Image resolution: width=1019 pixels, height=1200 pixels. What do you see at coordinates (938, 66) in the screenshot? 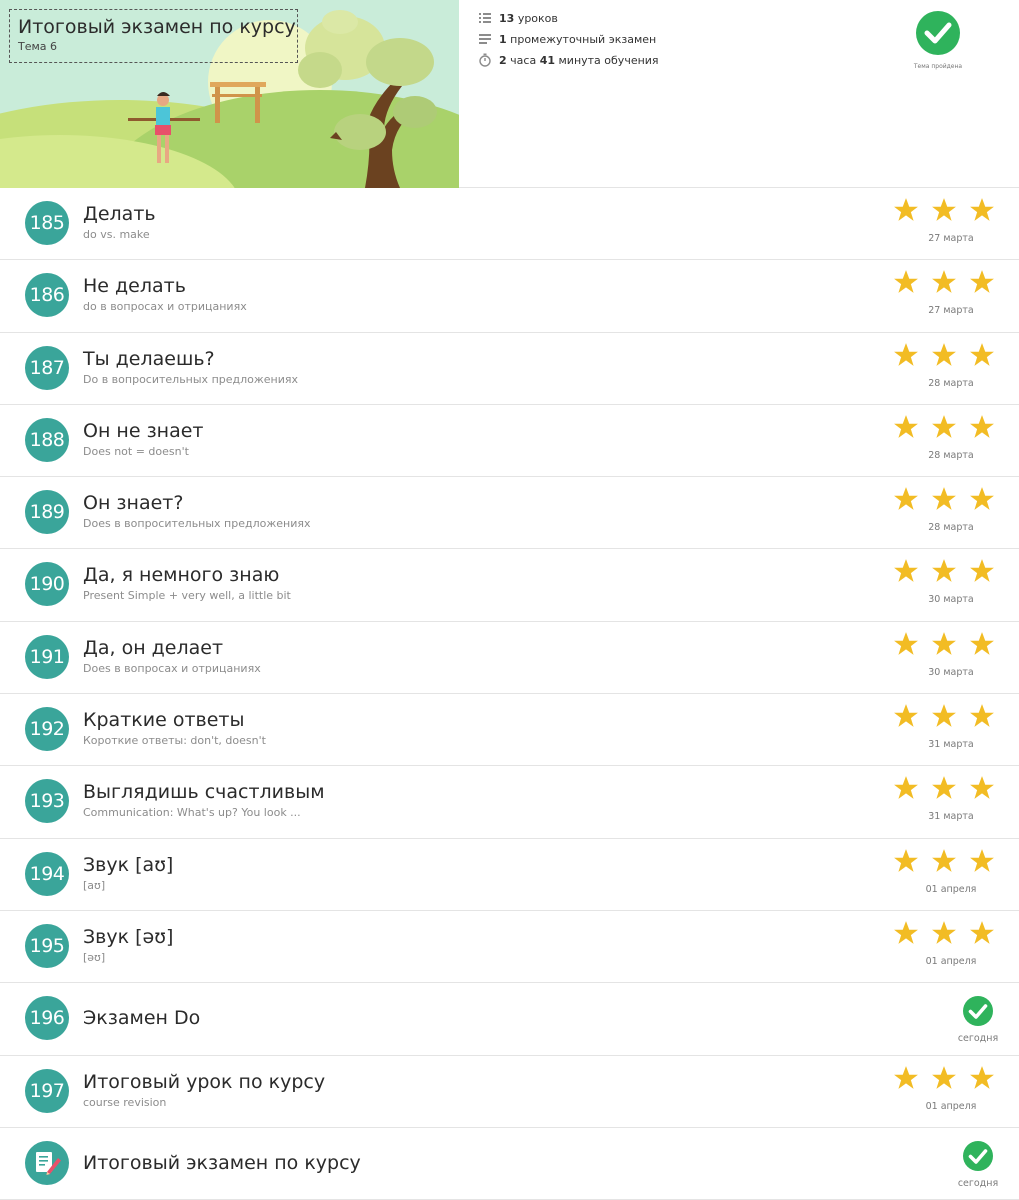
I see `topic-passed-label: Тема пройдена` at bounding box center [938, 66].